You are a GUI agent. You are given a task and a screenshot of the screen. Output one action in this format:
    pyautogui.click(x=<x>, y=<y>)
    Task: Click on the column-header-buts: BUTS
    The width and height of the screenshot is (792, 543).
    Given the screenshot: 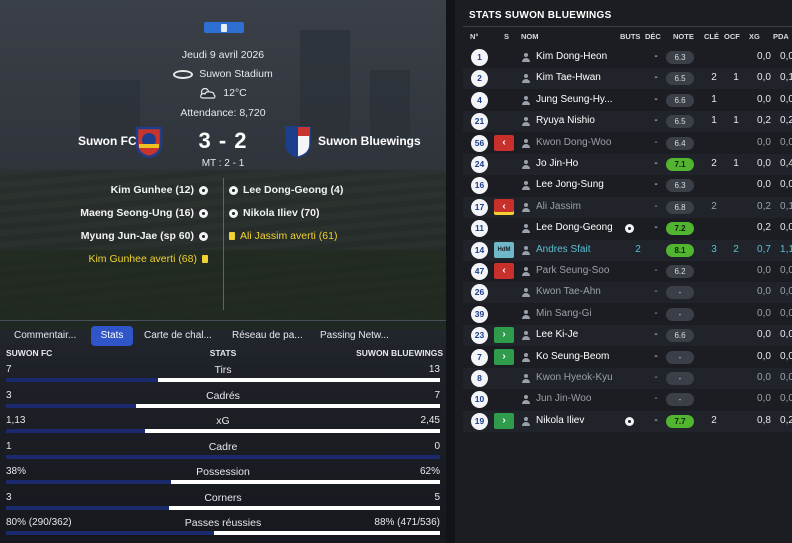 What is the action you would take?
    pyautogui.click(x=630, y=36)
    